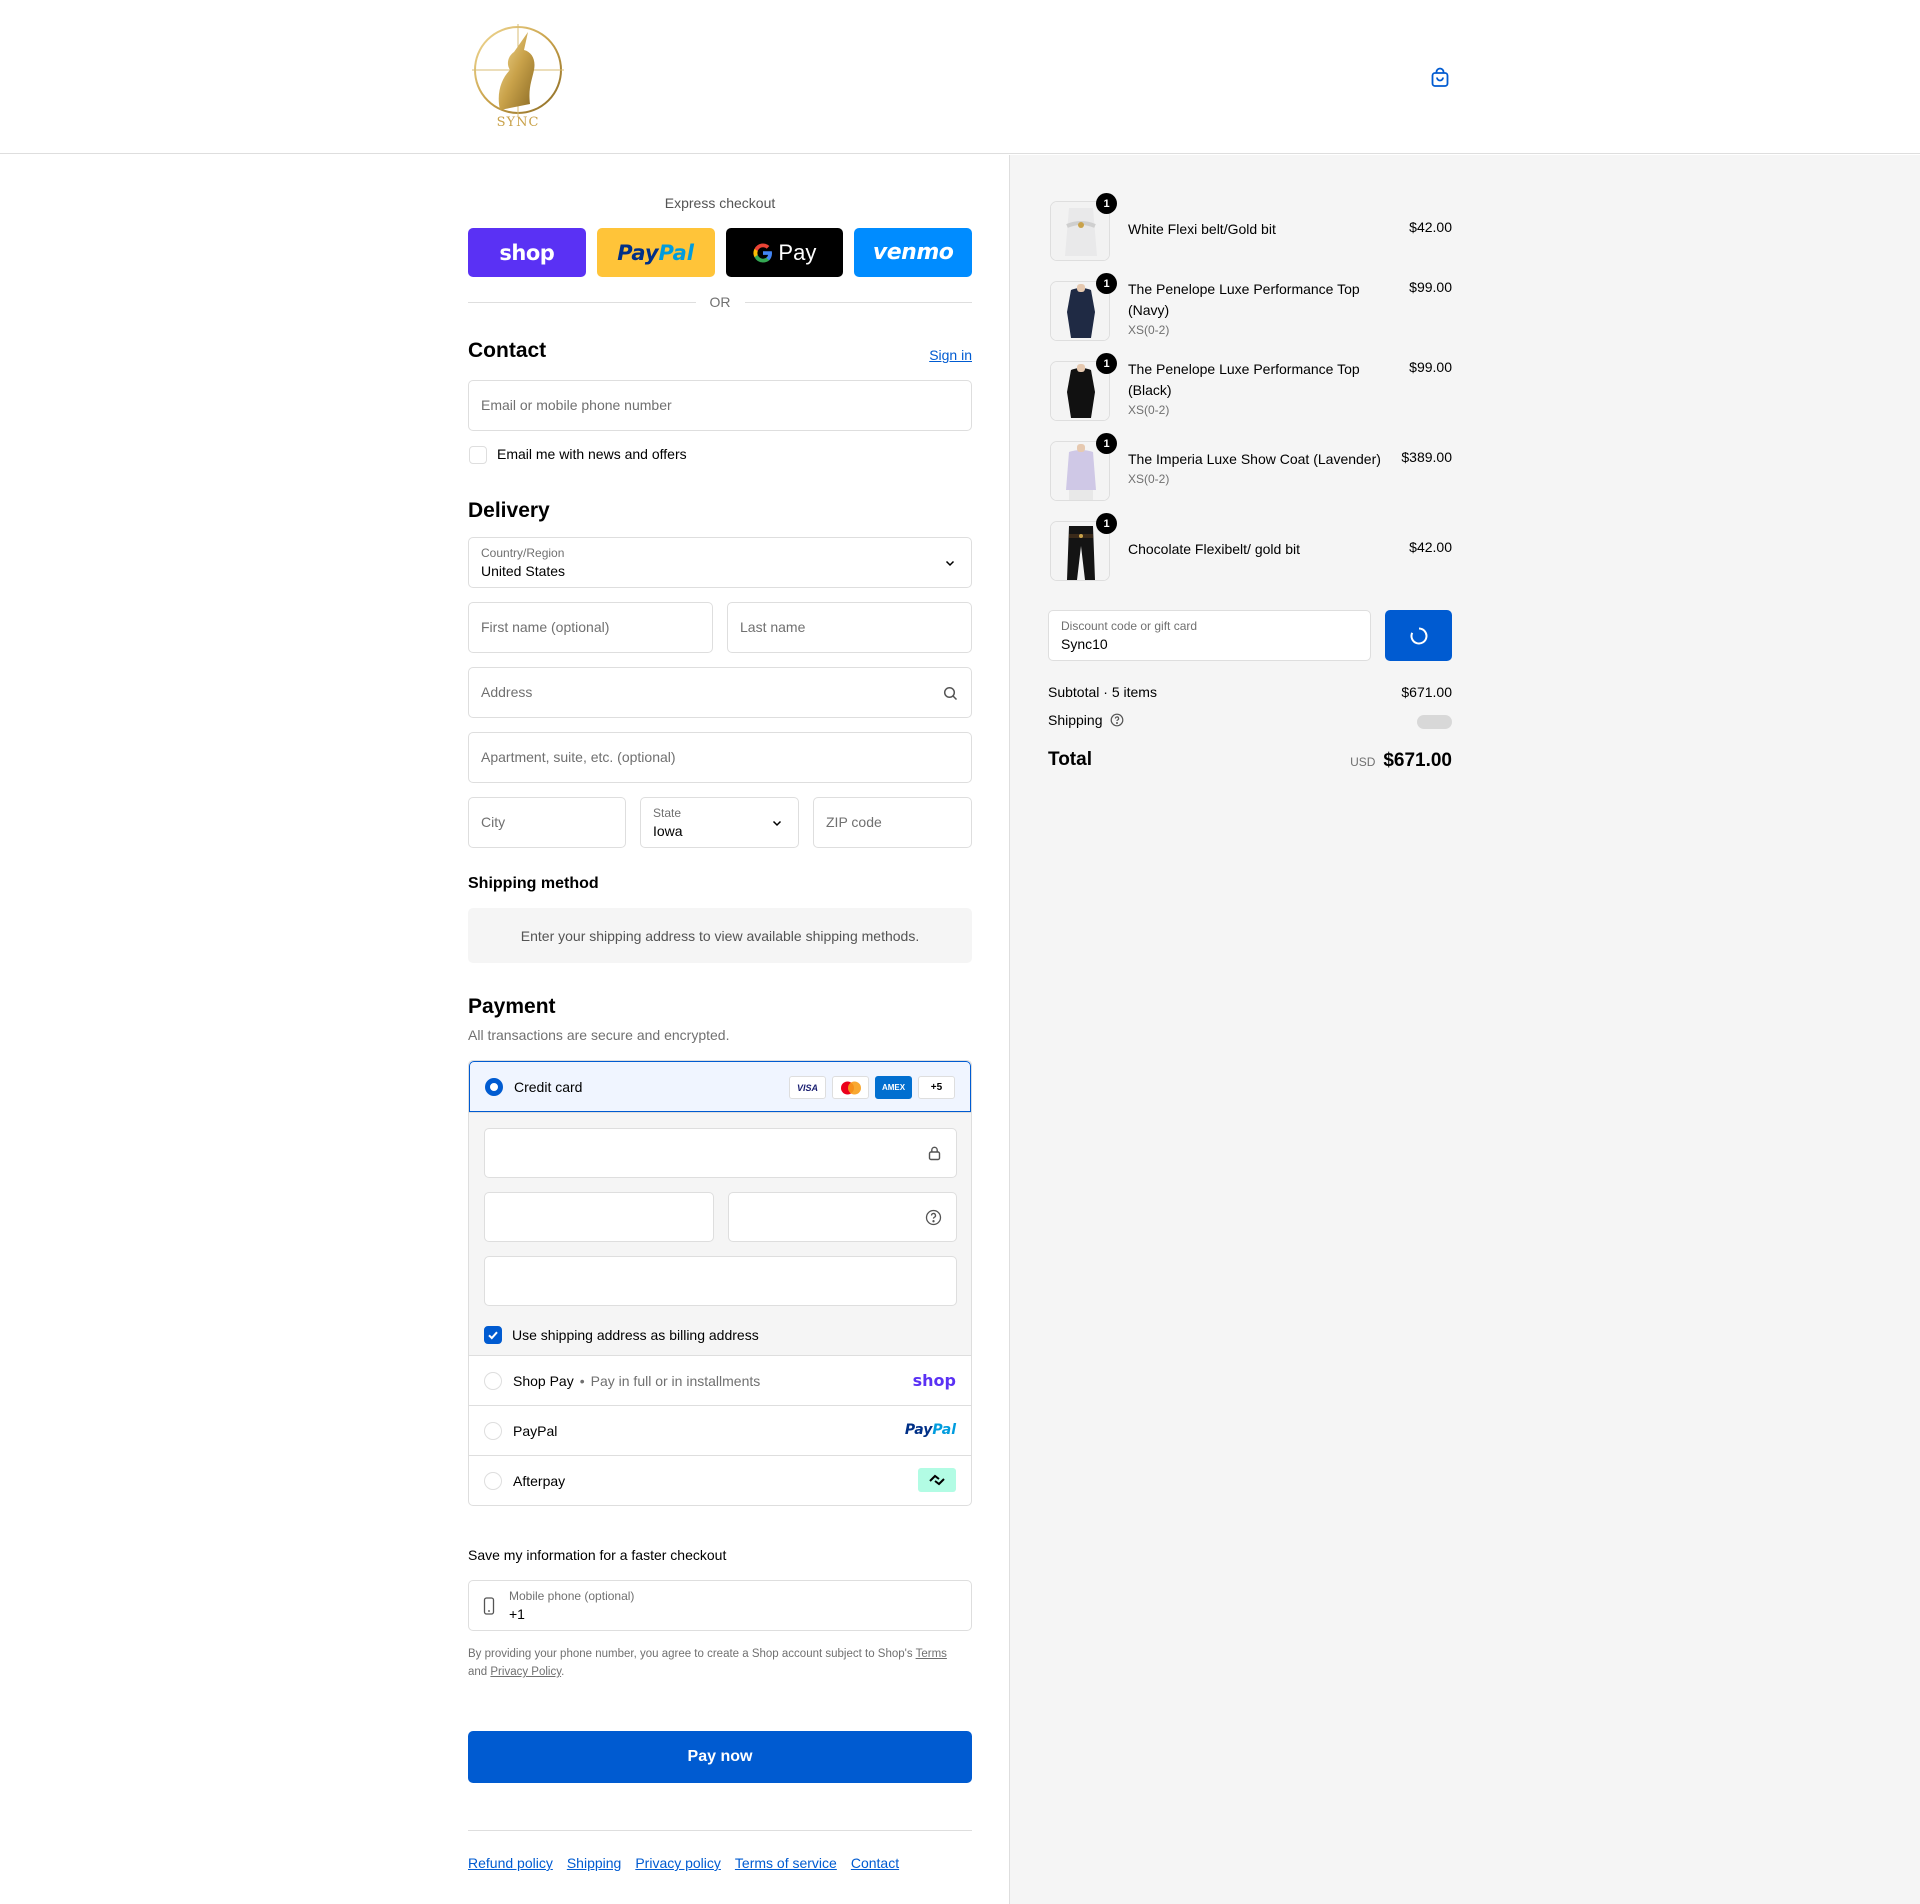 This screenshot has width=1920, height=1904. Describe the element at coordinates (1426, 692) in the screenshot. I see `subtotal-value: $671.00` at that location.